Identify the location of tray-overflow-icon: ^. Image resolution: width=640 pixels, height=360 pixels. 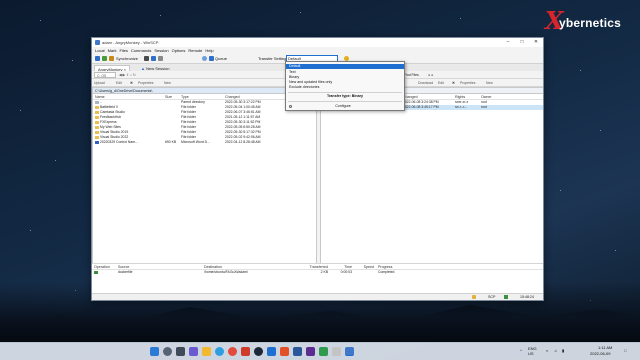
(521, 350).